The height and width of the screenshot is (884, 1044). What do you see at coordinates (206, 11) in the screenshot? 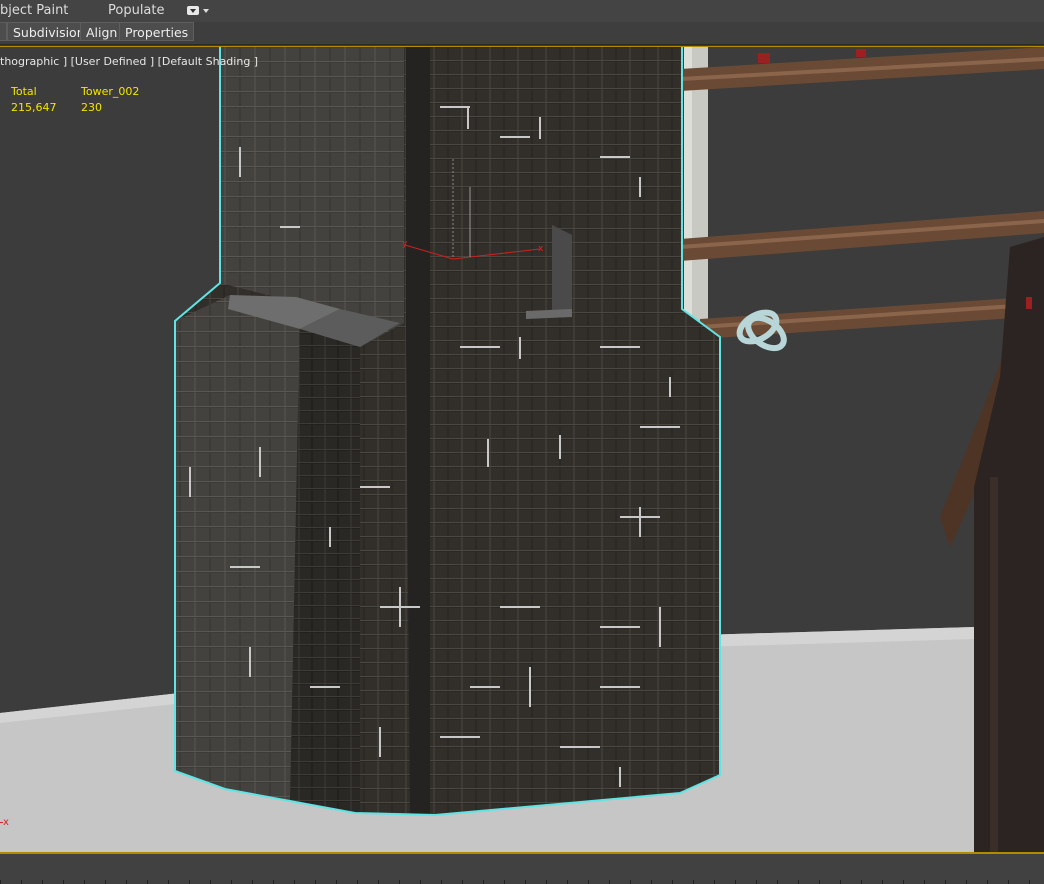
I see `caret-down-icon` at bounding box center [206, 11].